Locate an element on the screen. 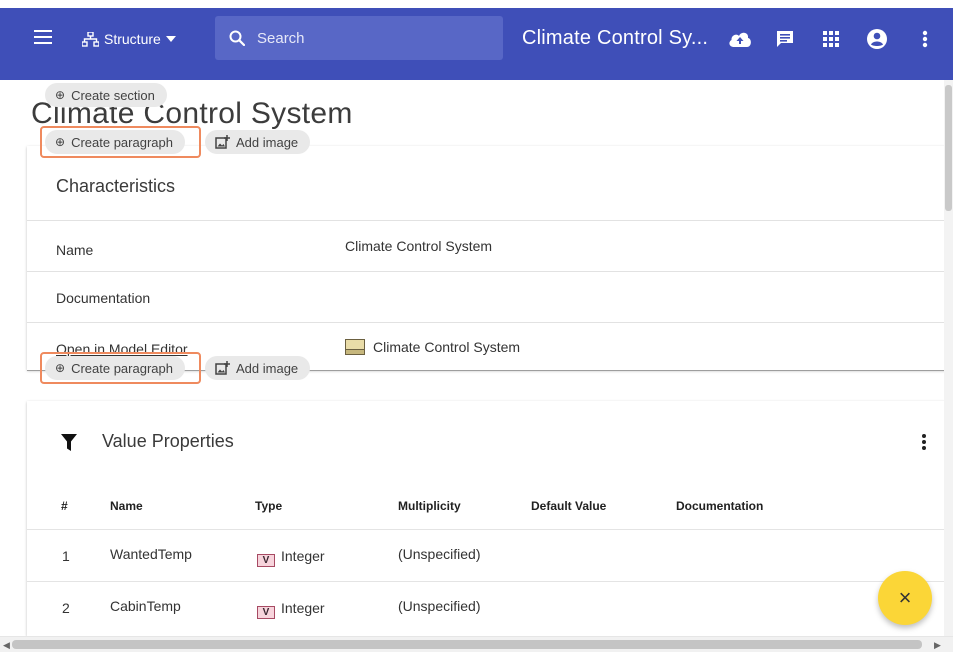 The height and width of the screenshot is (652, 953). property-key: Documentation is located at coordinates (103, 298).